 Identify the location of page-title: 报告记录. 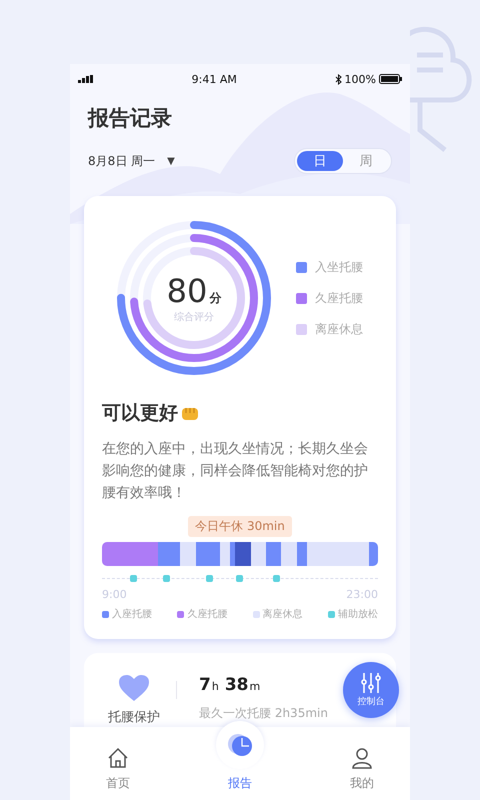
(130, 118).